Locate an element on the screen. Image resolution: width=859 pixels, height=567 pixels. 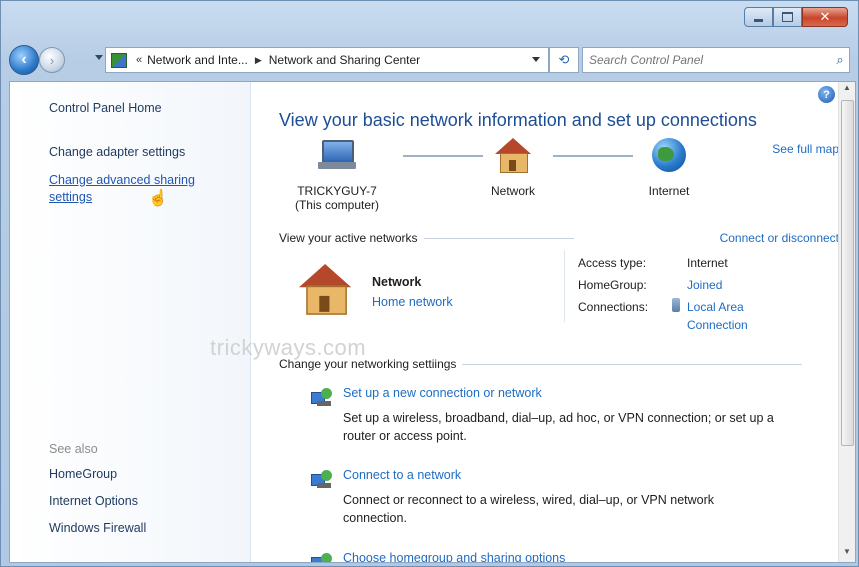
local-area-connection-link-line2: Connection is located at coordinates (717, 325).